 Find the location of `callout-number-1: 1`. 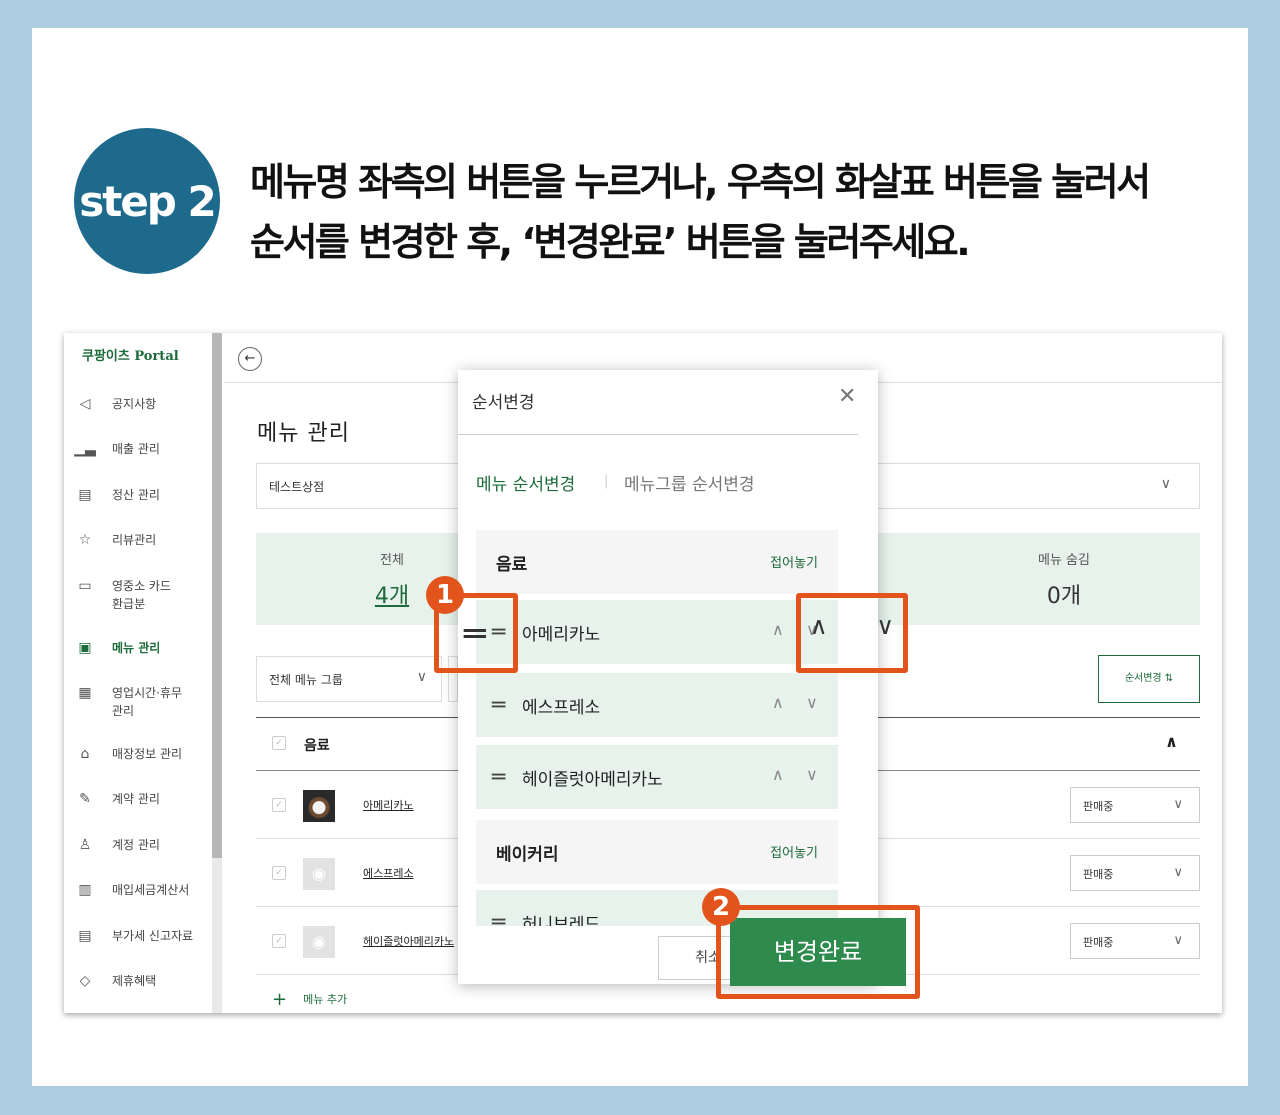

callout-number-1: 1 is located at coordinates (445, 595).